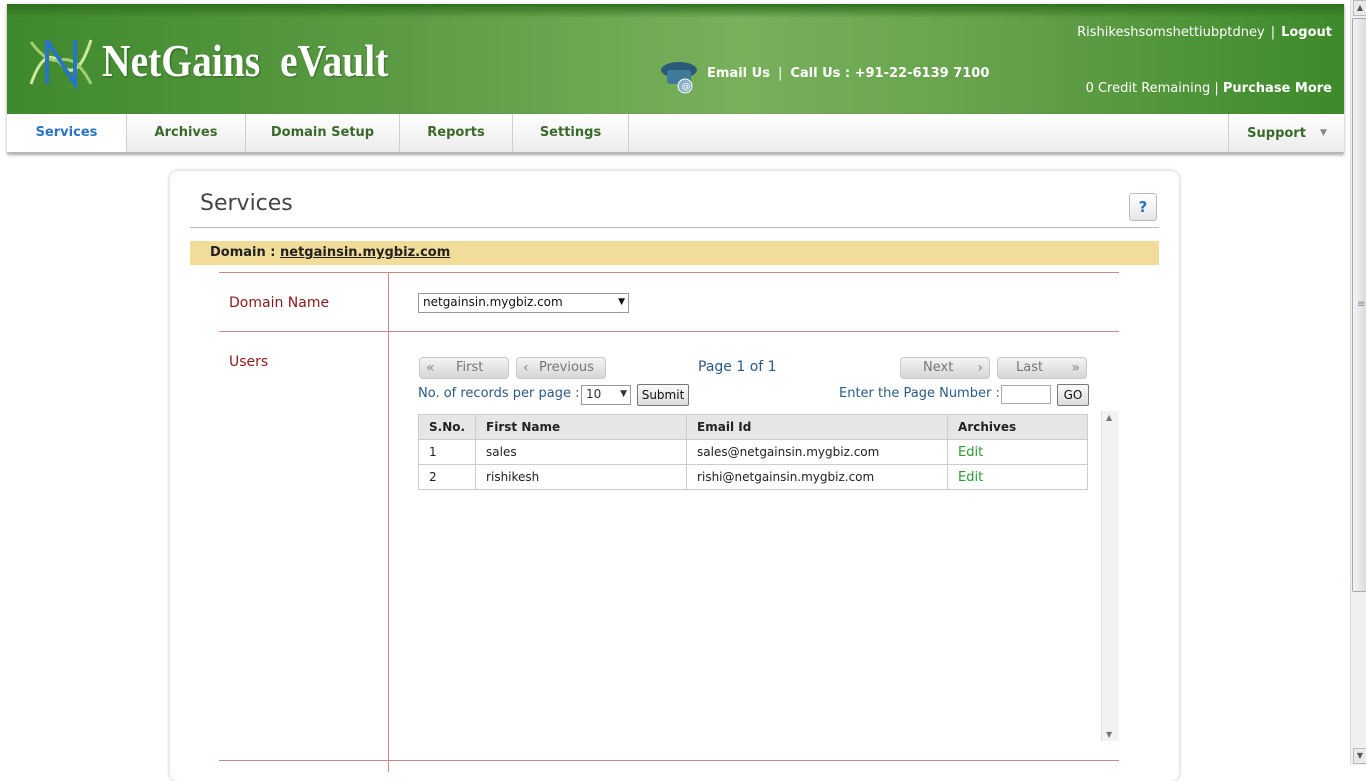  Describe the element at coordinates (581, 427) in the screenshot. I see `column-header-first-name: First Name` at that location.